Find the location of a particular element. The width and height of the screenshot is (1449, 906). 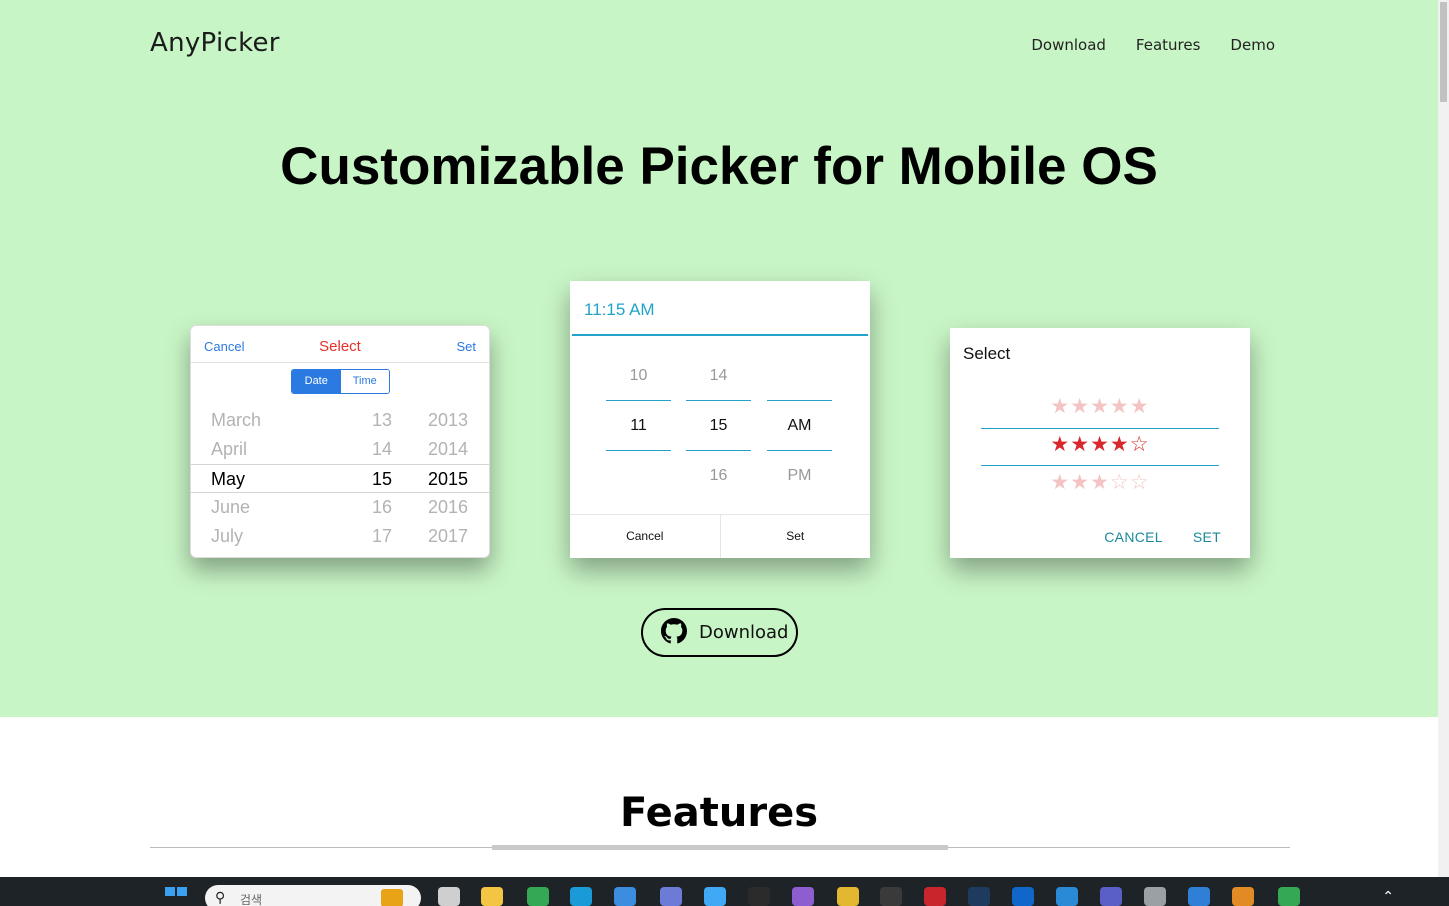

filezilla-icon is located at coordinates (935, 896).